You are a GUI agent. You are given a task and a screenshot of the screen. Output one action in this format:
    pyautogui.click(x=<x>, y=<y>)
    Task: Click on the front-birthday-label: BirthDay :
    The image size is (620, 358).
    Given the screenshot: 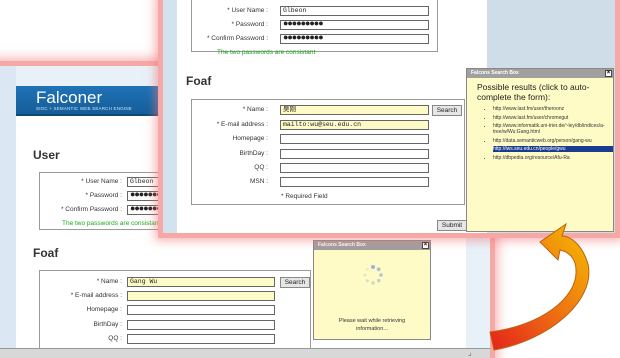 What is the action you would take?
    pyautogui.click(x=253, y=153)
    